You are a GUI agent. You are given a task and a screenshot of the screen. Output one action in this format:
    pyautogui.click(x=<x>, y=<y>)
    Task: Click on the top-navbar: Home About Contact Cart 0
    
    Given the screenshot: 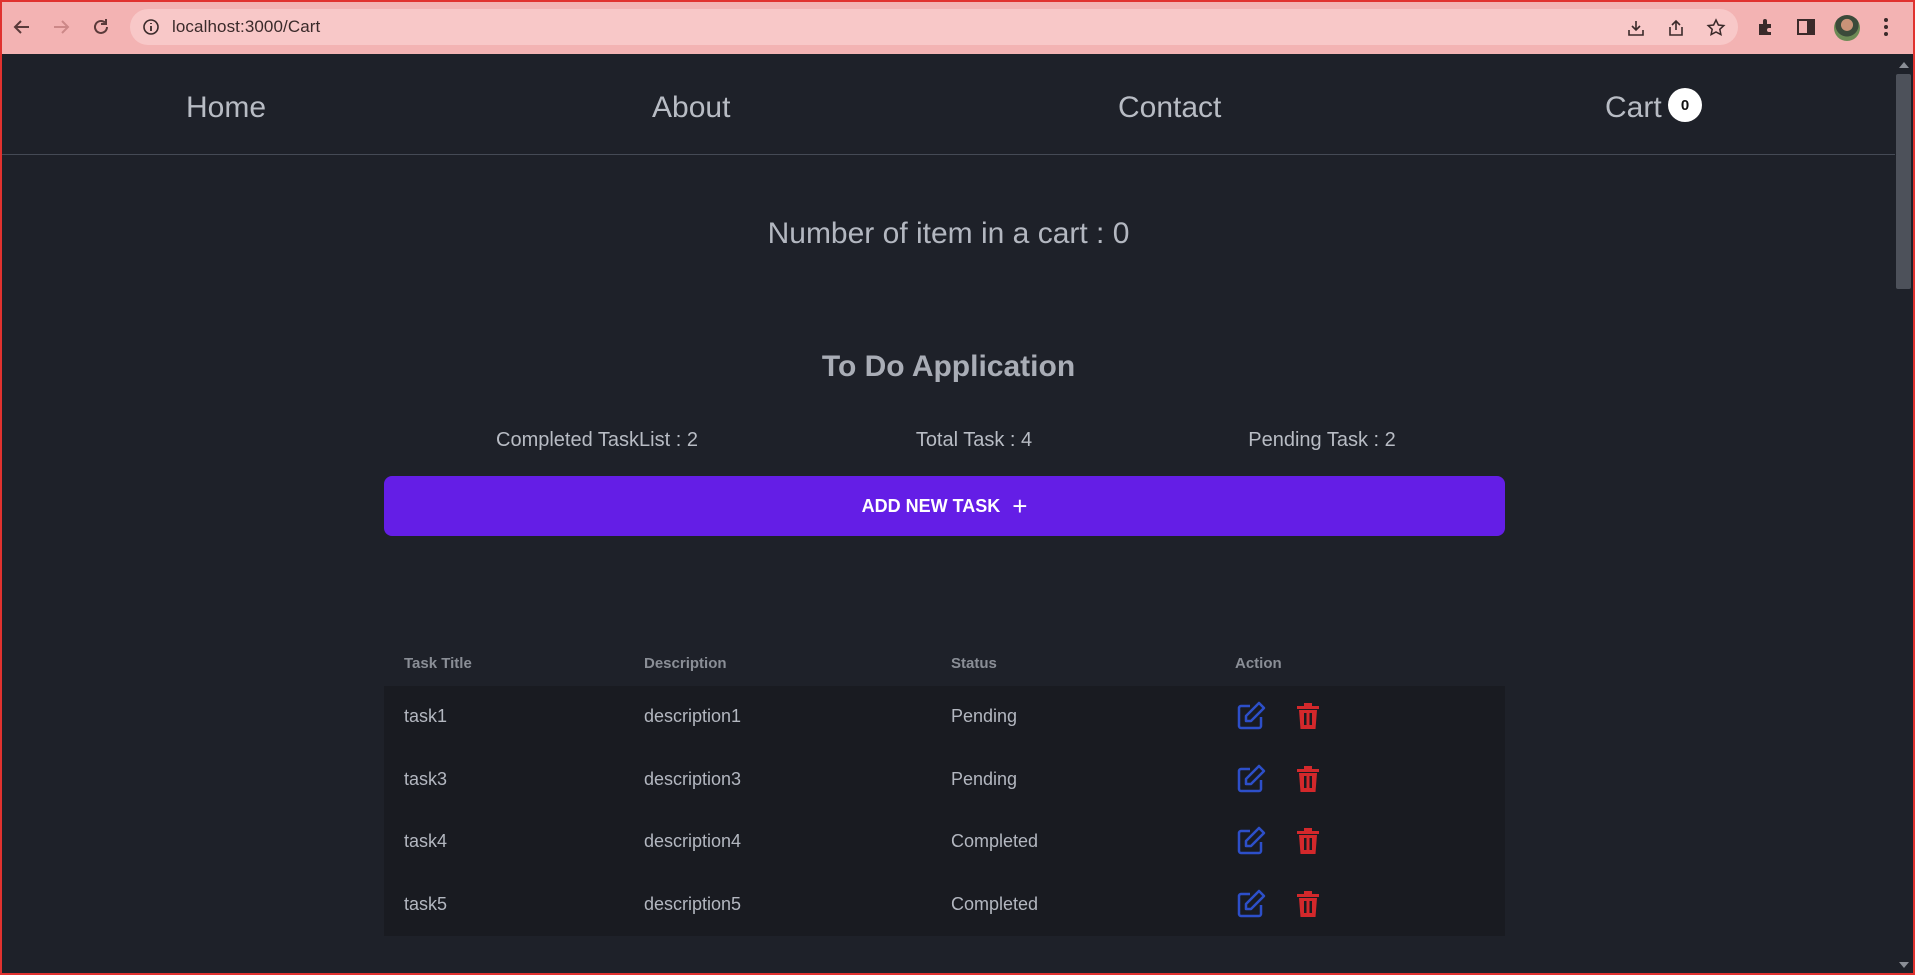 What is the action you would take?
    pyautogui.click(x=948, y=104)
    